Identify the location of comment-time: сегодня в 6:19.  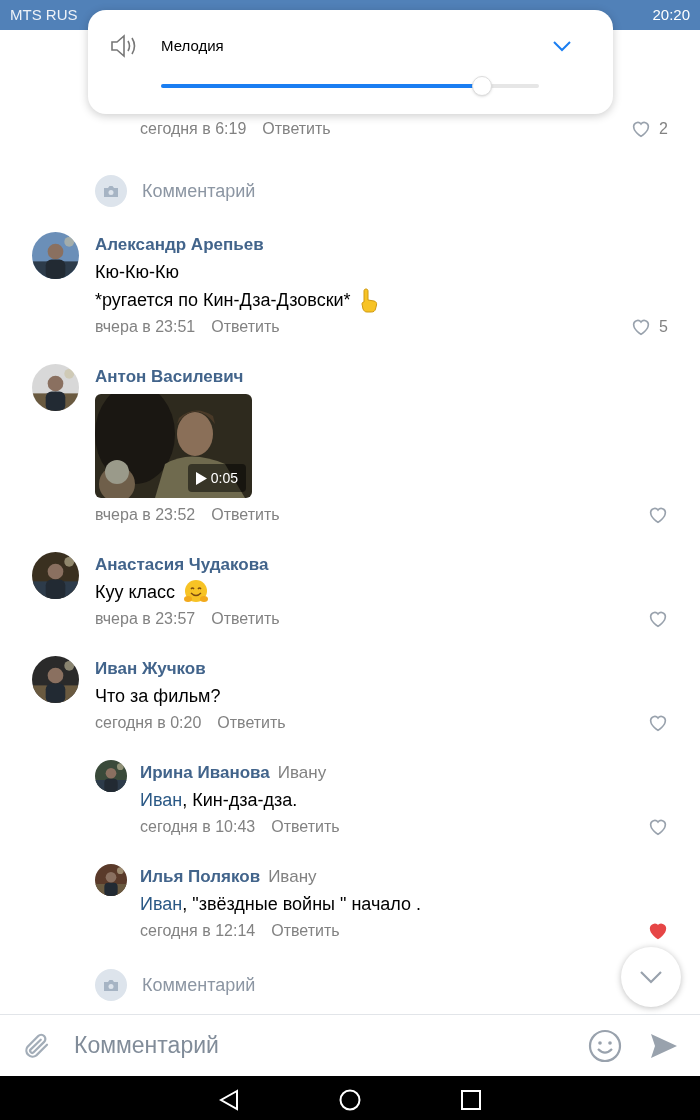
(193, 129).